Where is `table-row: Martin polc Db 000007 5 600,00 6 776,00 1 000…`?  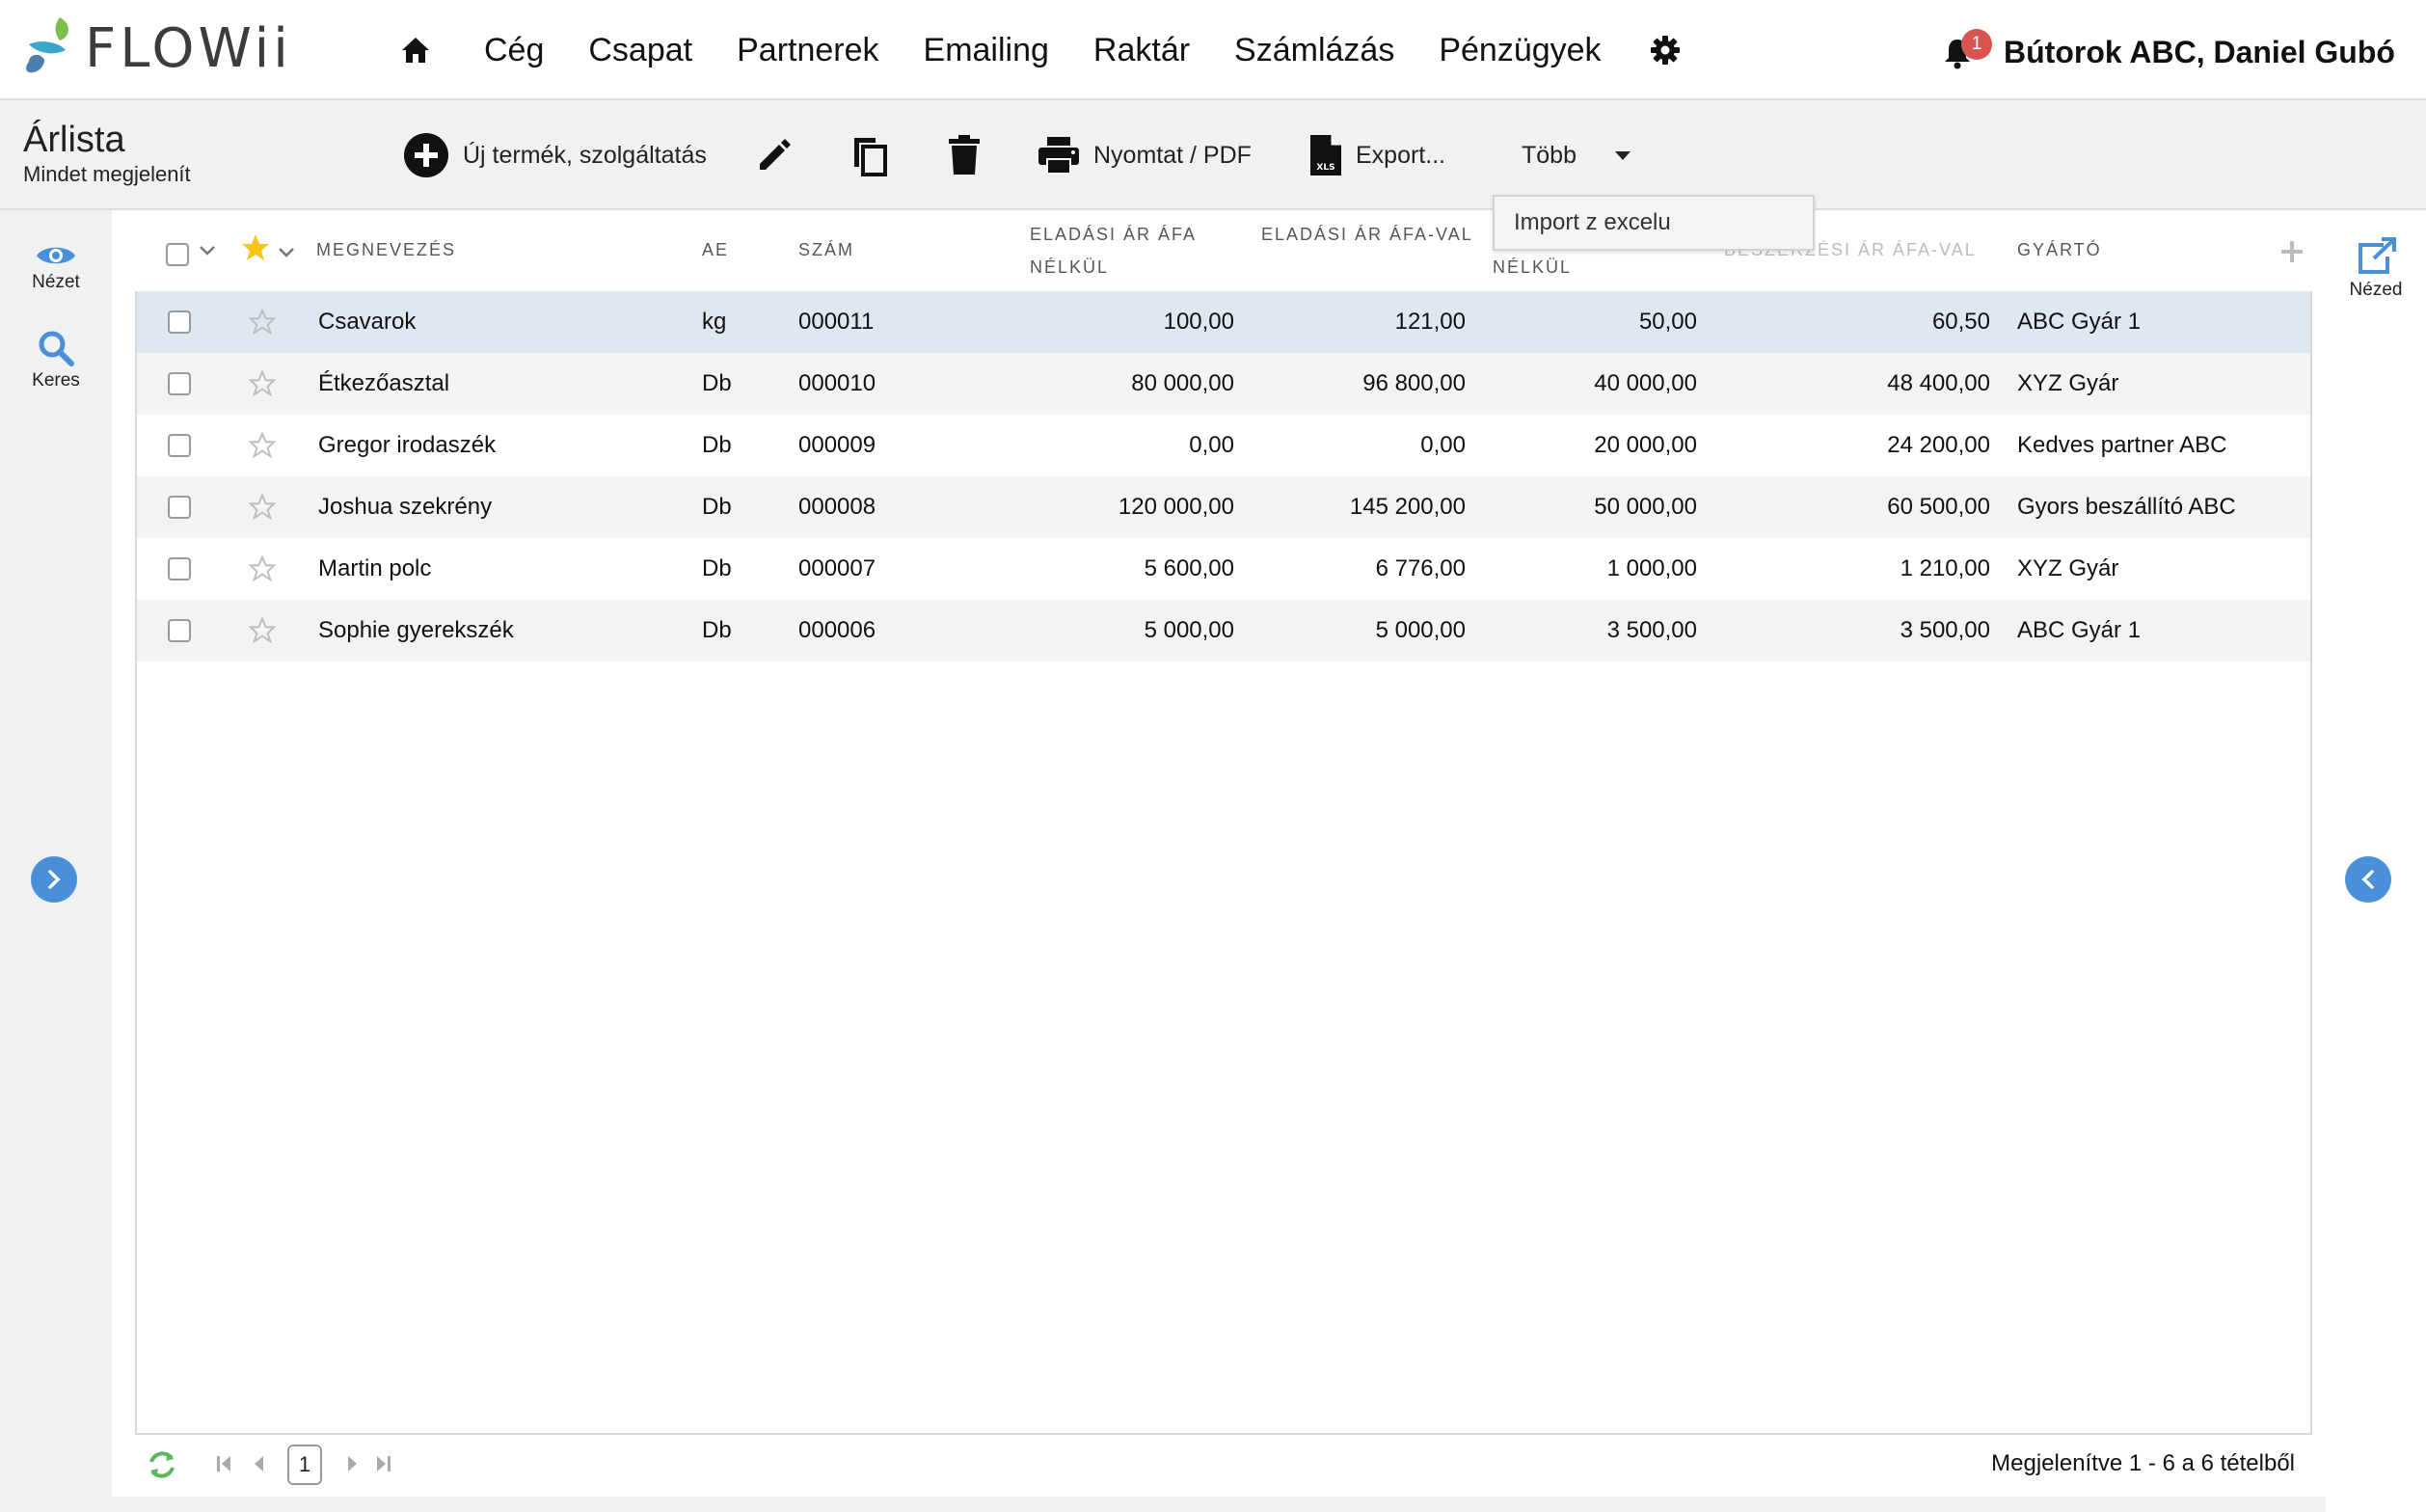 table-row: Martin polc Db 000007 5 600,00 6 776,00 1 000… is located at coordinates (1223, 569).